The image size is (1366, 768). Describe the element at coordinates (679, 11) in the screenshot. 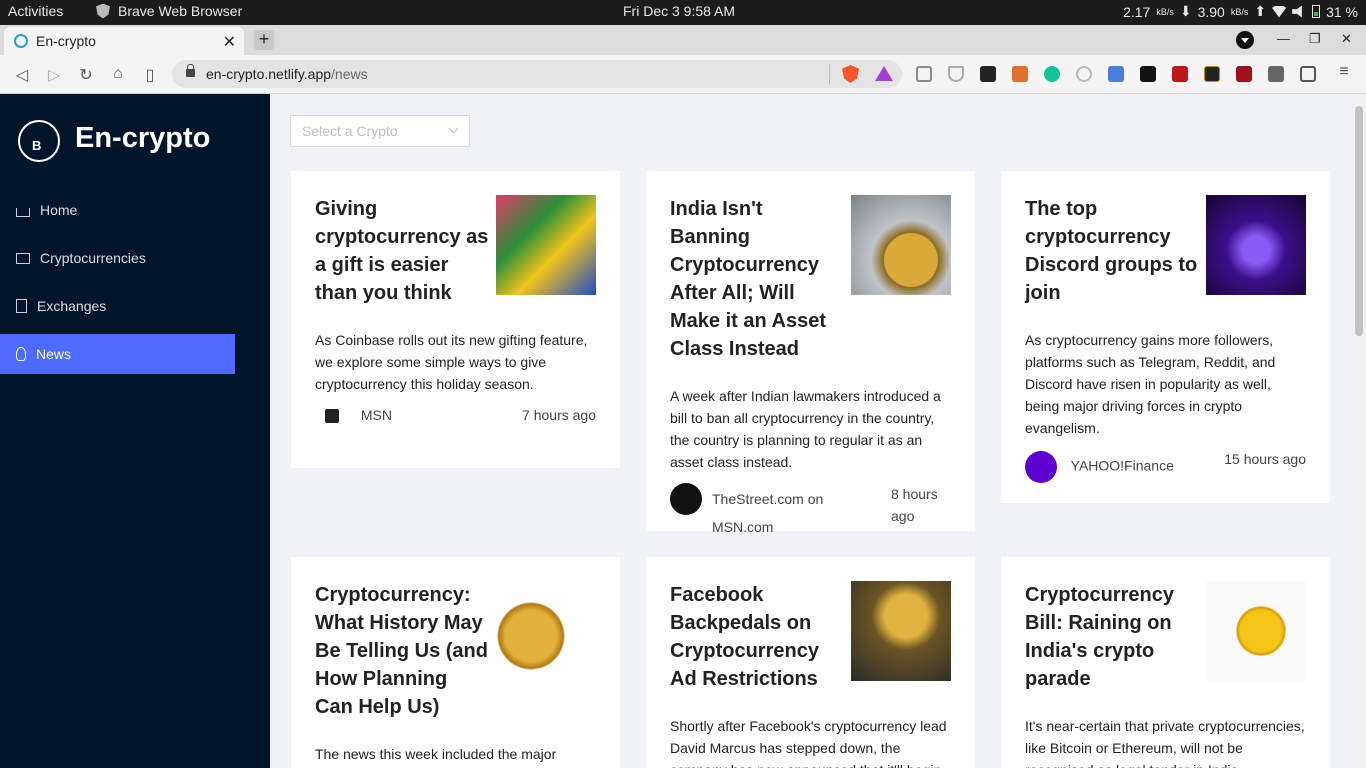

I see `clock: Fri Dec 3 9:58 AM` at that location.